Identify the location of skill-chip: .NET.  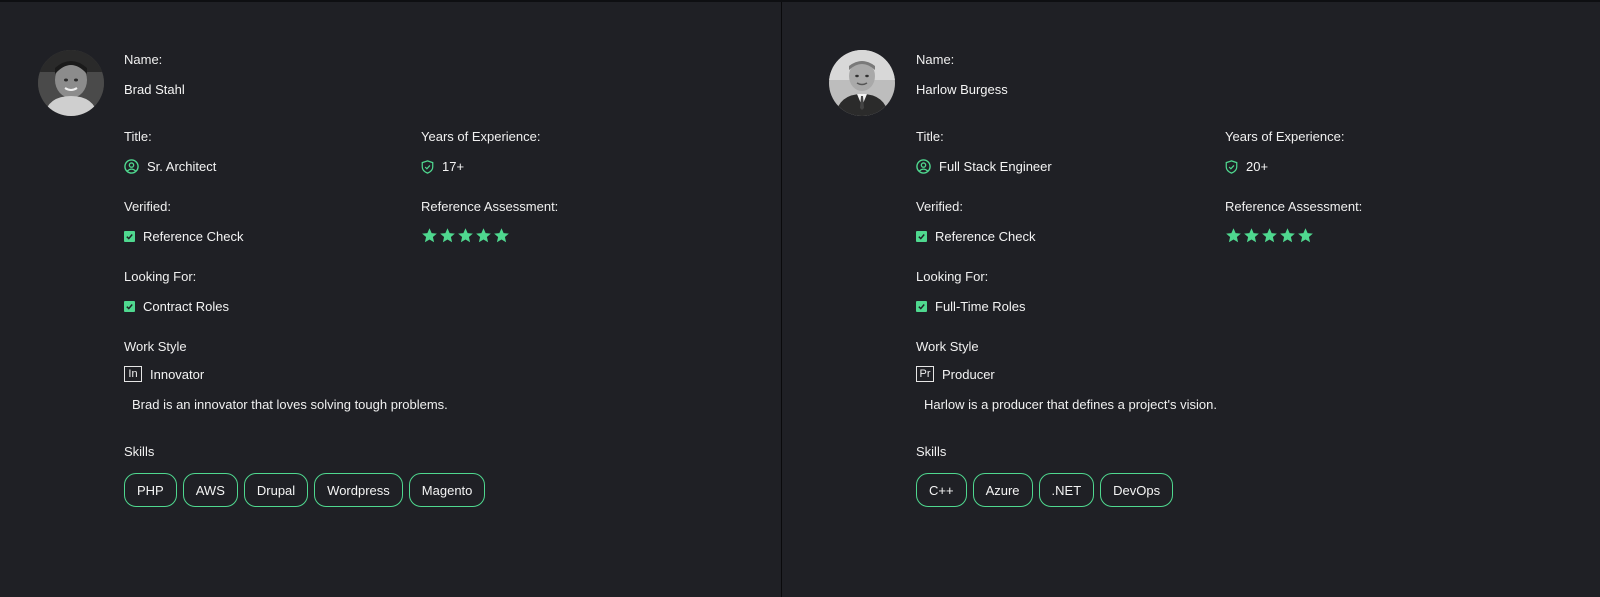
(1066, 490).